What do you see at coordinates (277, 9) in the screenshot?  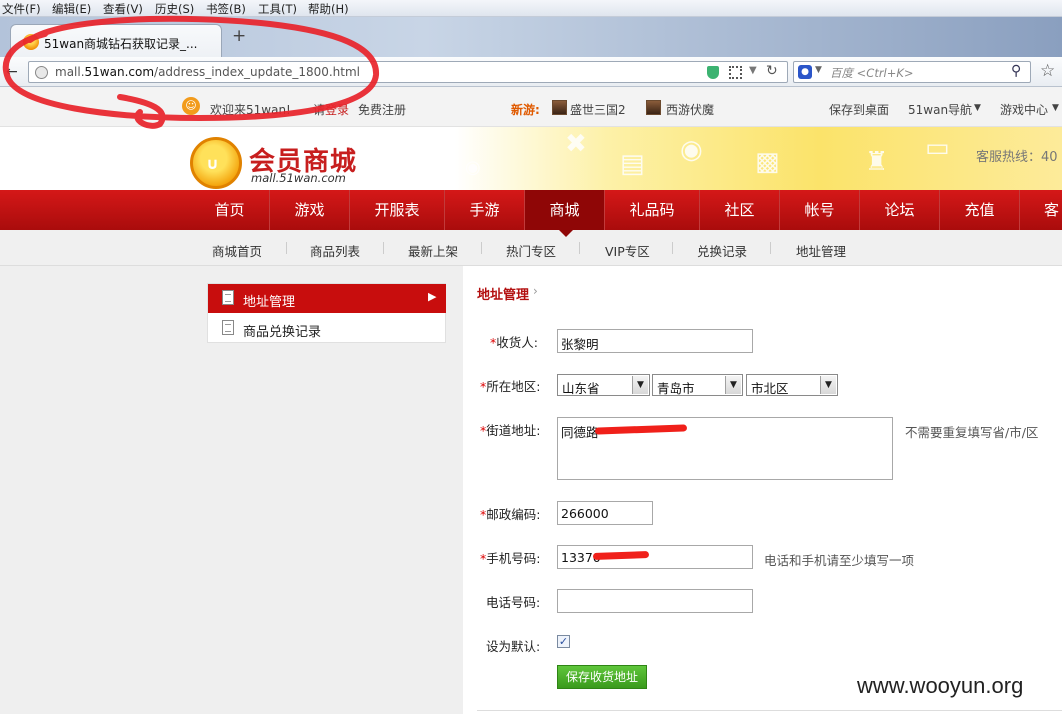 I see `menu-tools: 工具(T)` at bounding box center [277, 9].